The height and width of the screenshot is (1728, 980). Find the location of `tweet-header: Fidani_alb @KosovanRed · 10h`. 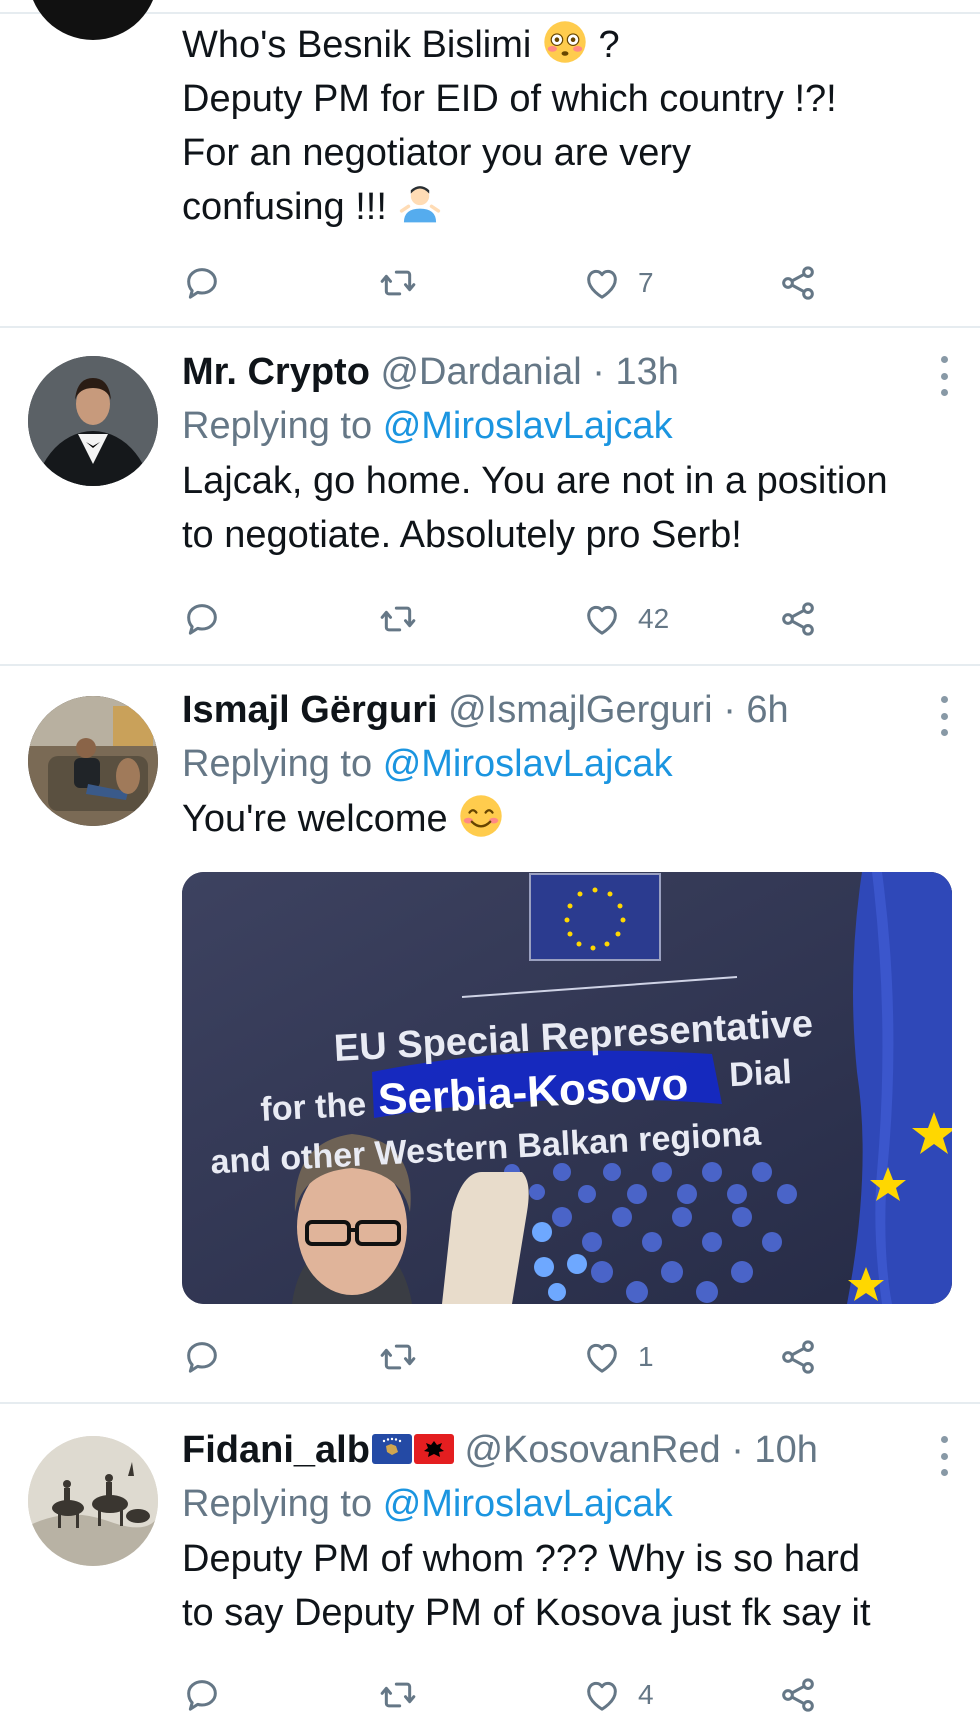

tweet-header: Fidani_alb @KosovanRed · 10h is located at coordinates (566, 1450).